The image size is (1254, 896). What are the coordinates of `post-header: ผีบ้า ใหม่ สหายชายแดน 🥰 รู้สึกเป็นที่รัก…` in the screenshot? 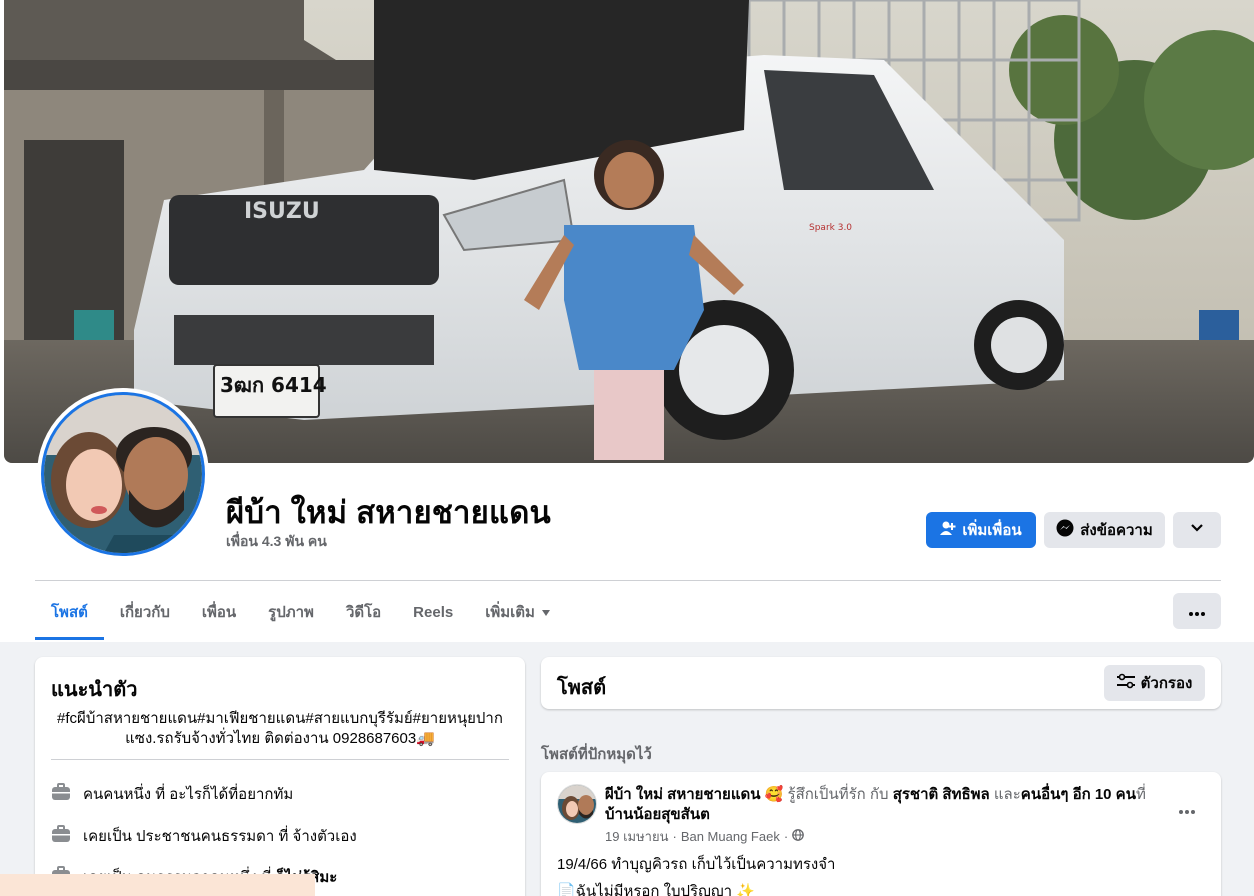 It's located at (885, 805).